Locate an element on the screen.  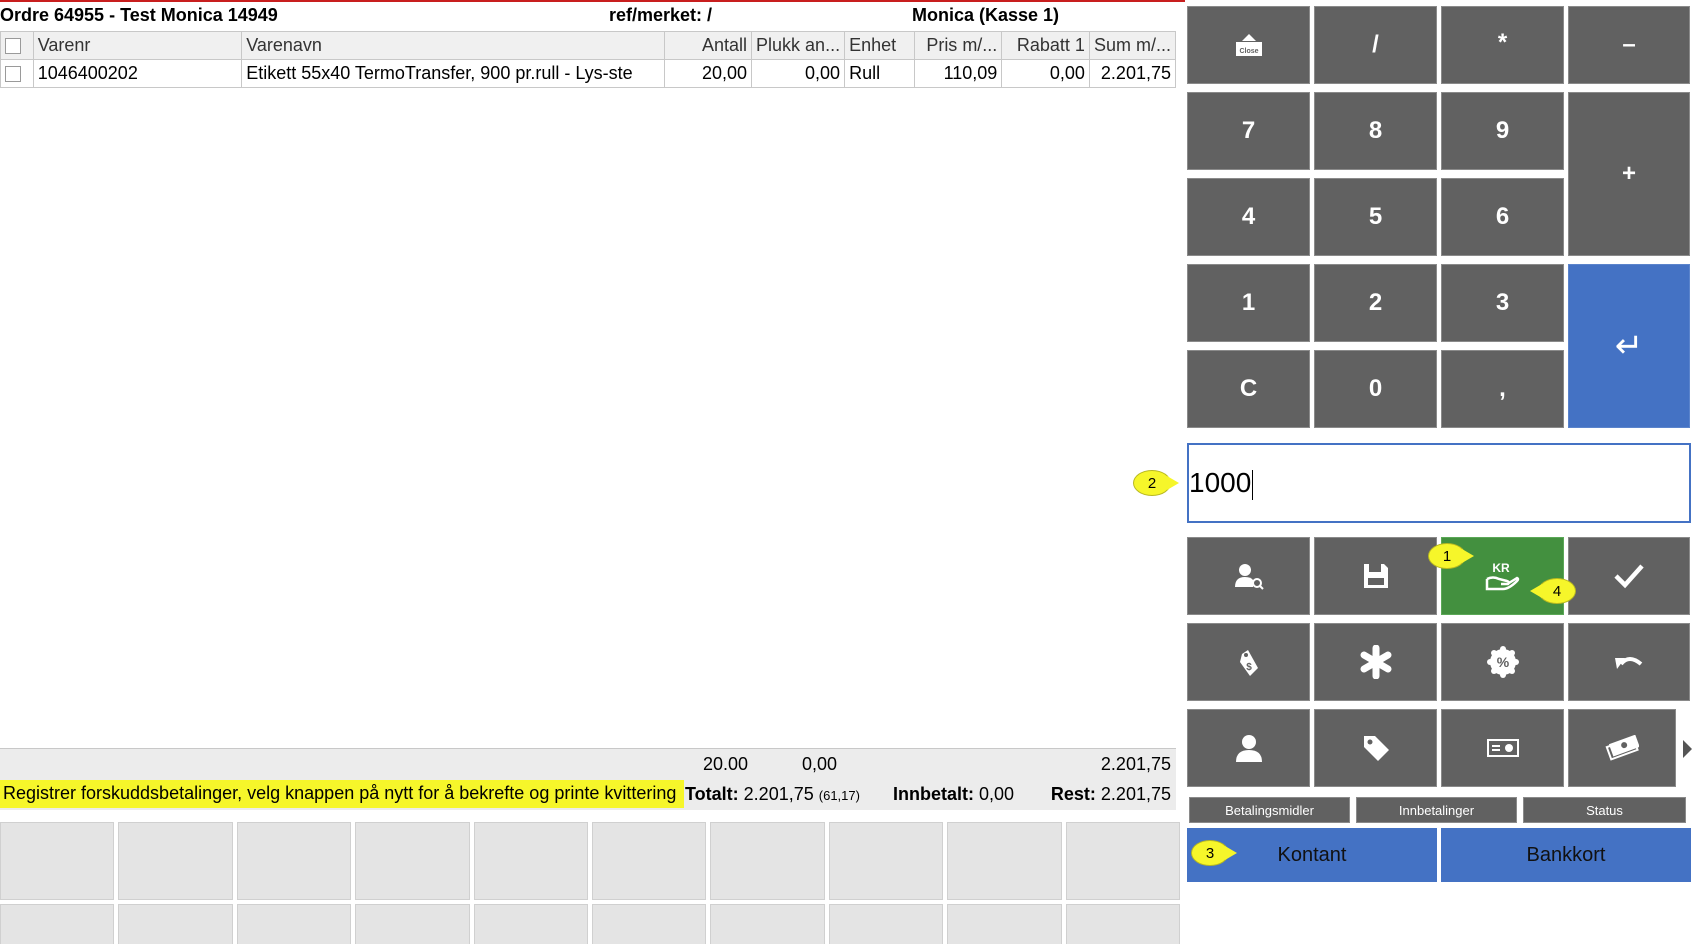
cash-bill-icon is located at coordinates (1502, 748).